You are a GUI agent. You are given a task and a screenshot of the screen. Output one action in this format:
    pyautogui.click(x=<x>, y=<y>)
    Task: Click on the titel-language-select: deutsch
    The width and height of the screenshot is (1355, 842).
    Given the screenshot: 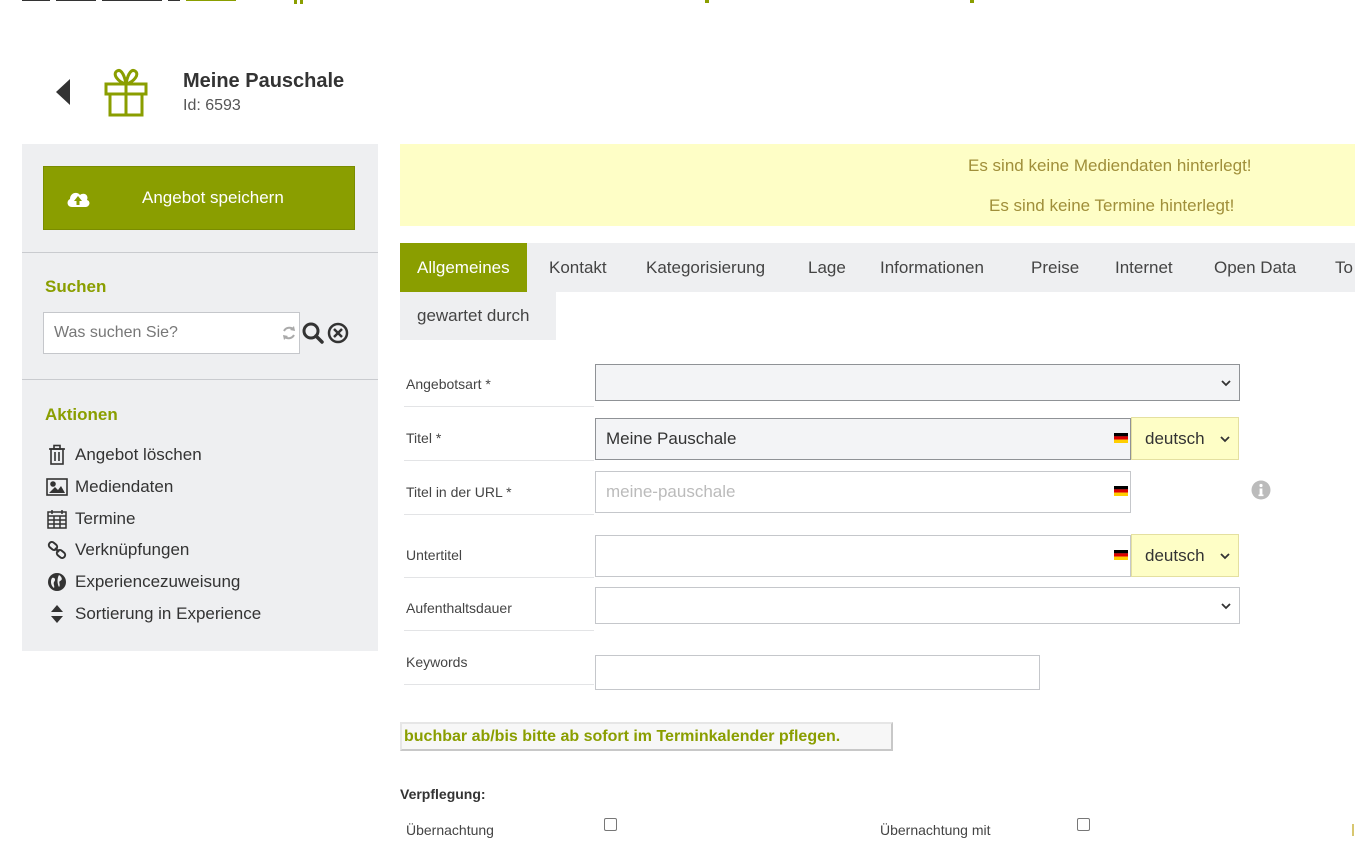 What is the action you would take?
    pyautogui.click(x=1185, y=438)
    